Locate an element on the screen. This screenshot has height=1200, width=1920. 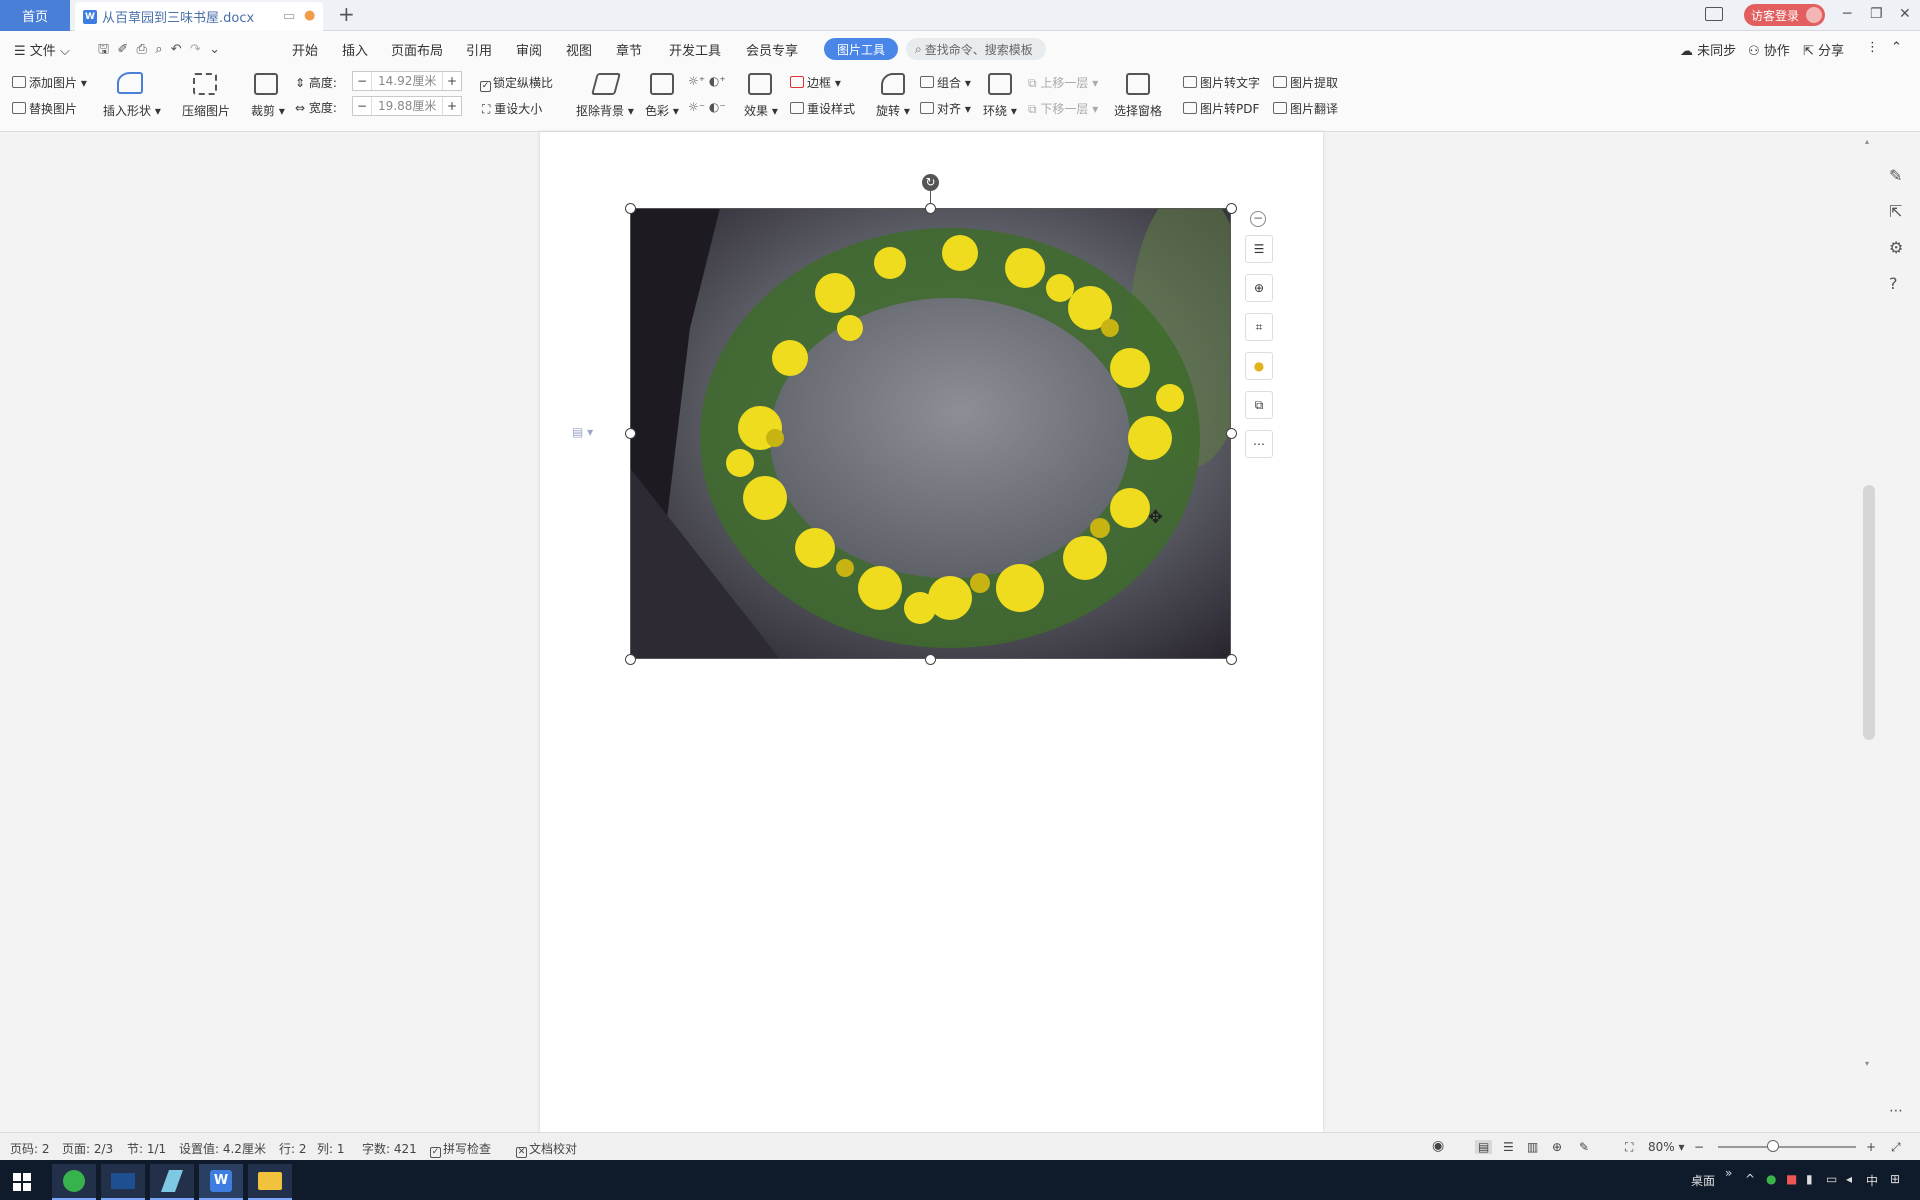
width-increase-button: + is located at coordinates (452, 106).